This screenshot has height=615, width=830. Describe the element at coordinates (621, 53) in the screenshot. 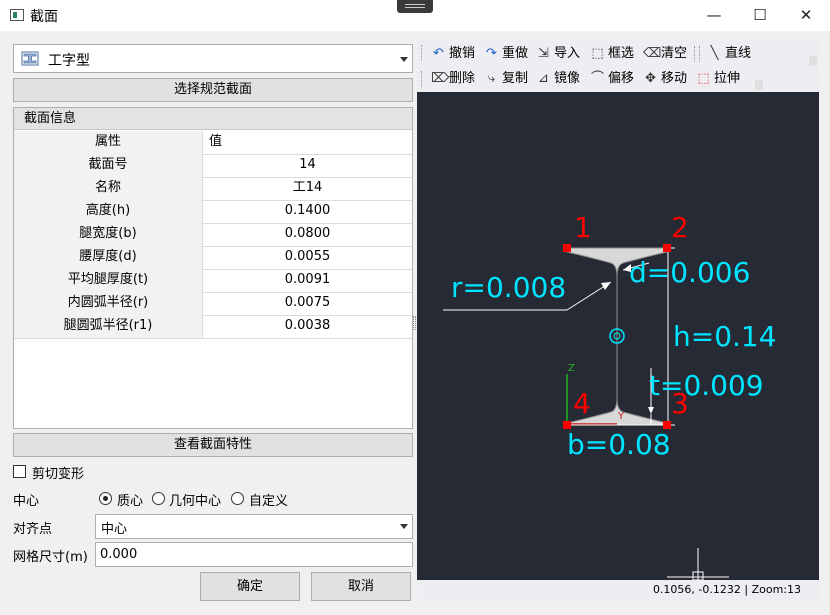

I see `box-select-label: 框选` at that location.